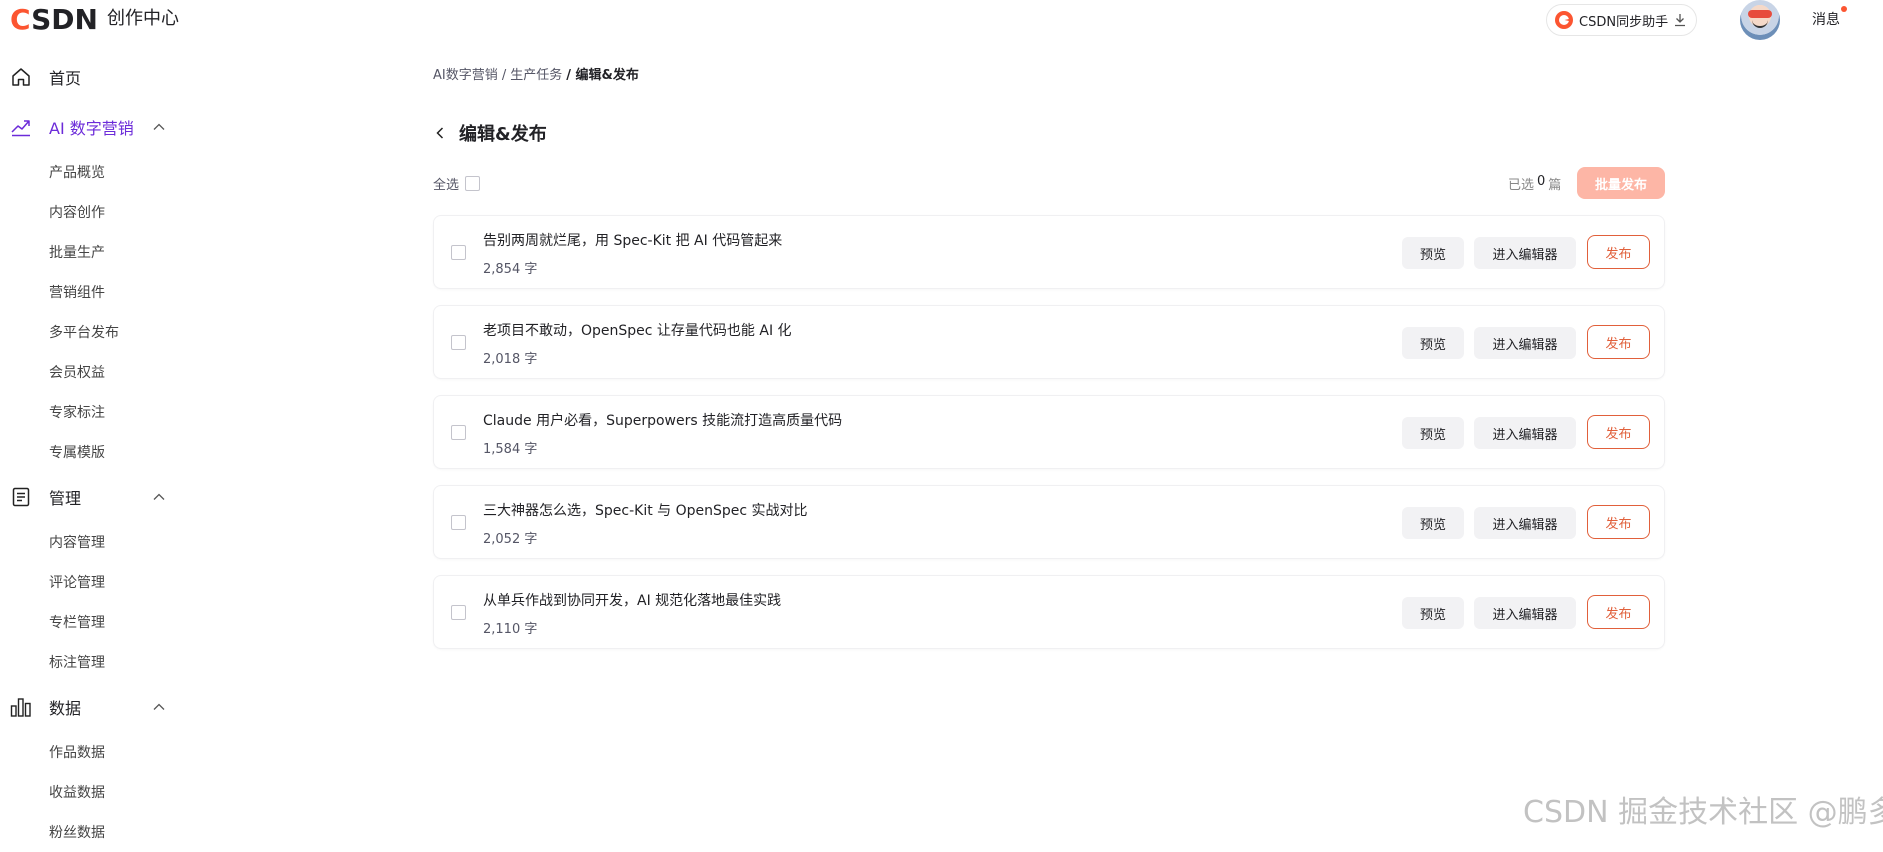  Describe the element at coordinates (645, 511) in the screenshot. I see `article-title: 三大神器怎么选，Spec-Kit 与 OpenSpec 实战对比` at that location.